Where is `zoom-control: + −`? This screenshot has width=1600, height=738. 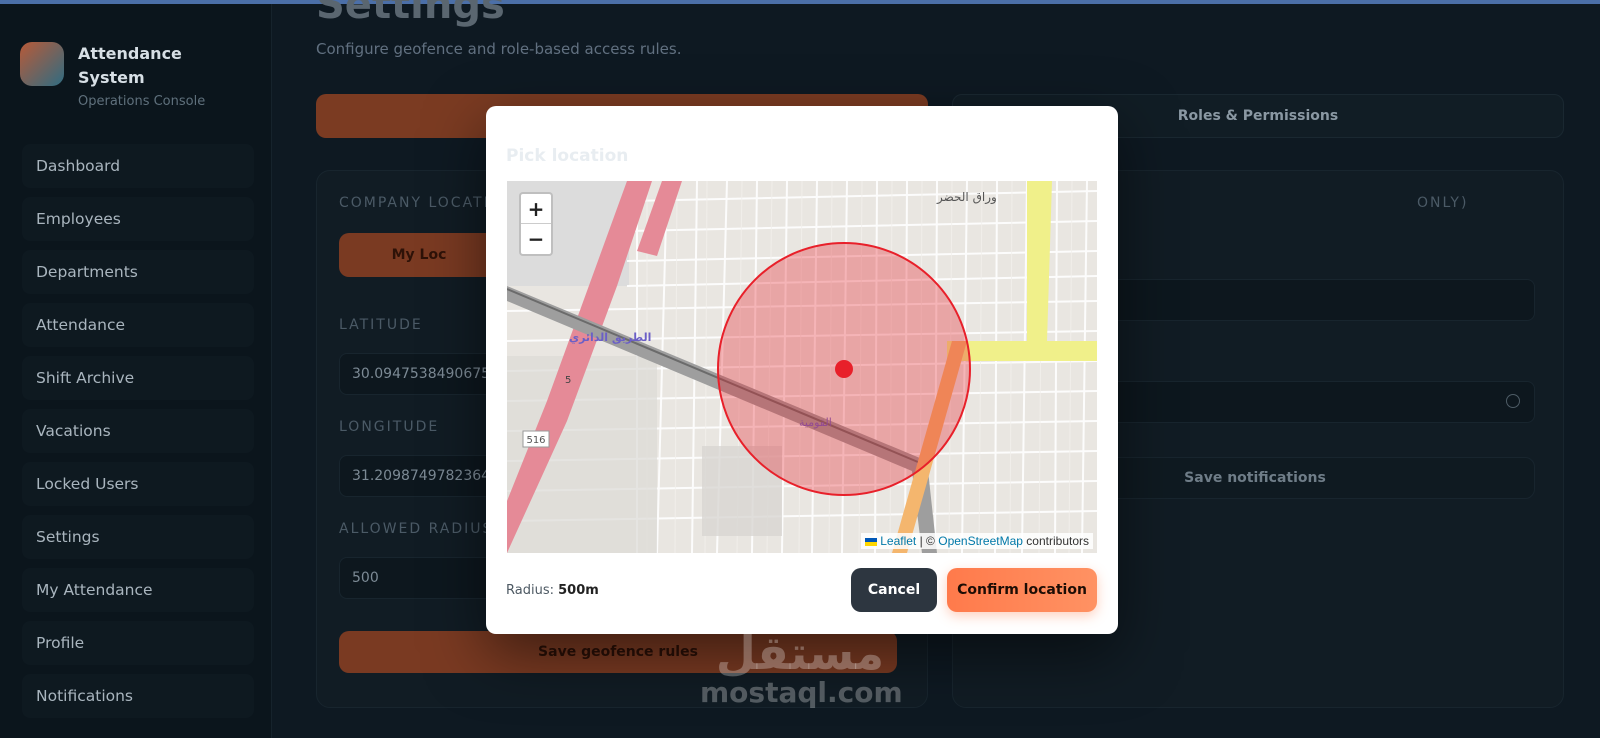
zoom-control: + − is located at coordinates (536, 224).